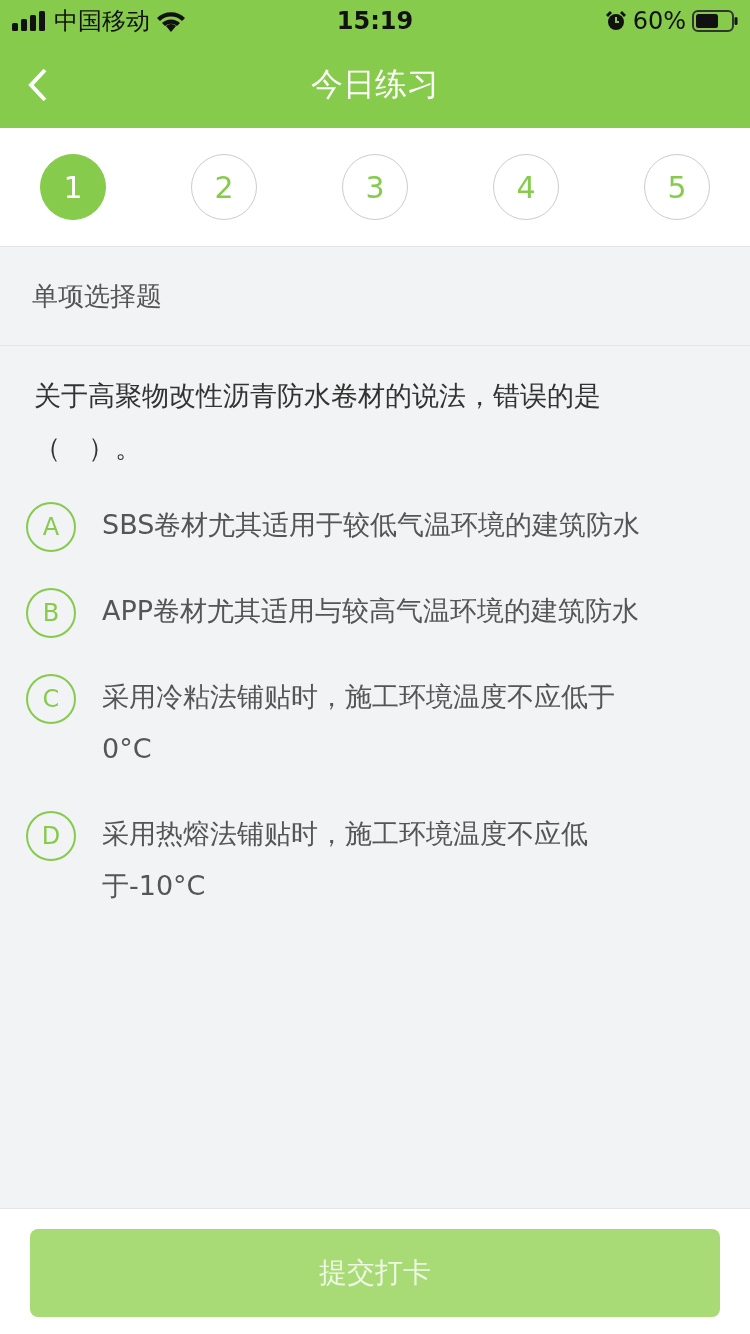 This screenshot has height=1334, width=750. What do you see at coordinates (318, 422) in the screenshot?
I see `question-text: 关于高聚物改性沥青防水卷材的说法，错误的是（ ）。` at bounding box center [318, 422].